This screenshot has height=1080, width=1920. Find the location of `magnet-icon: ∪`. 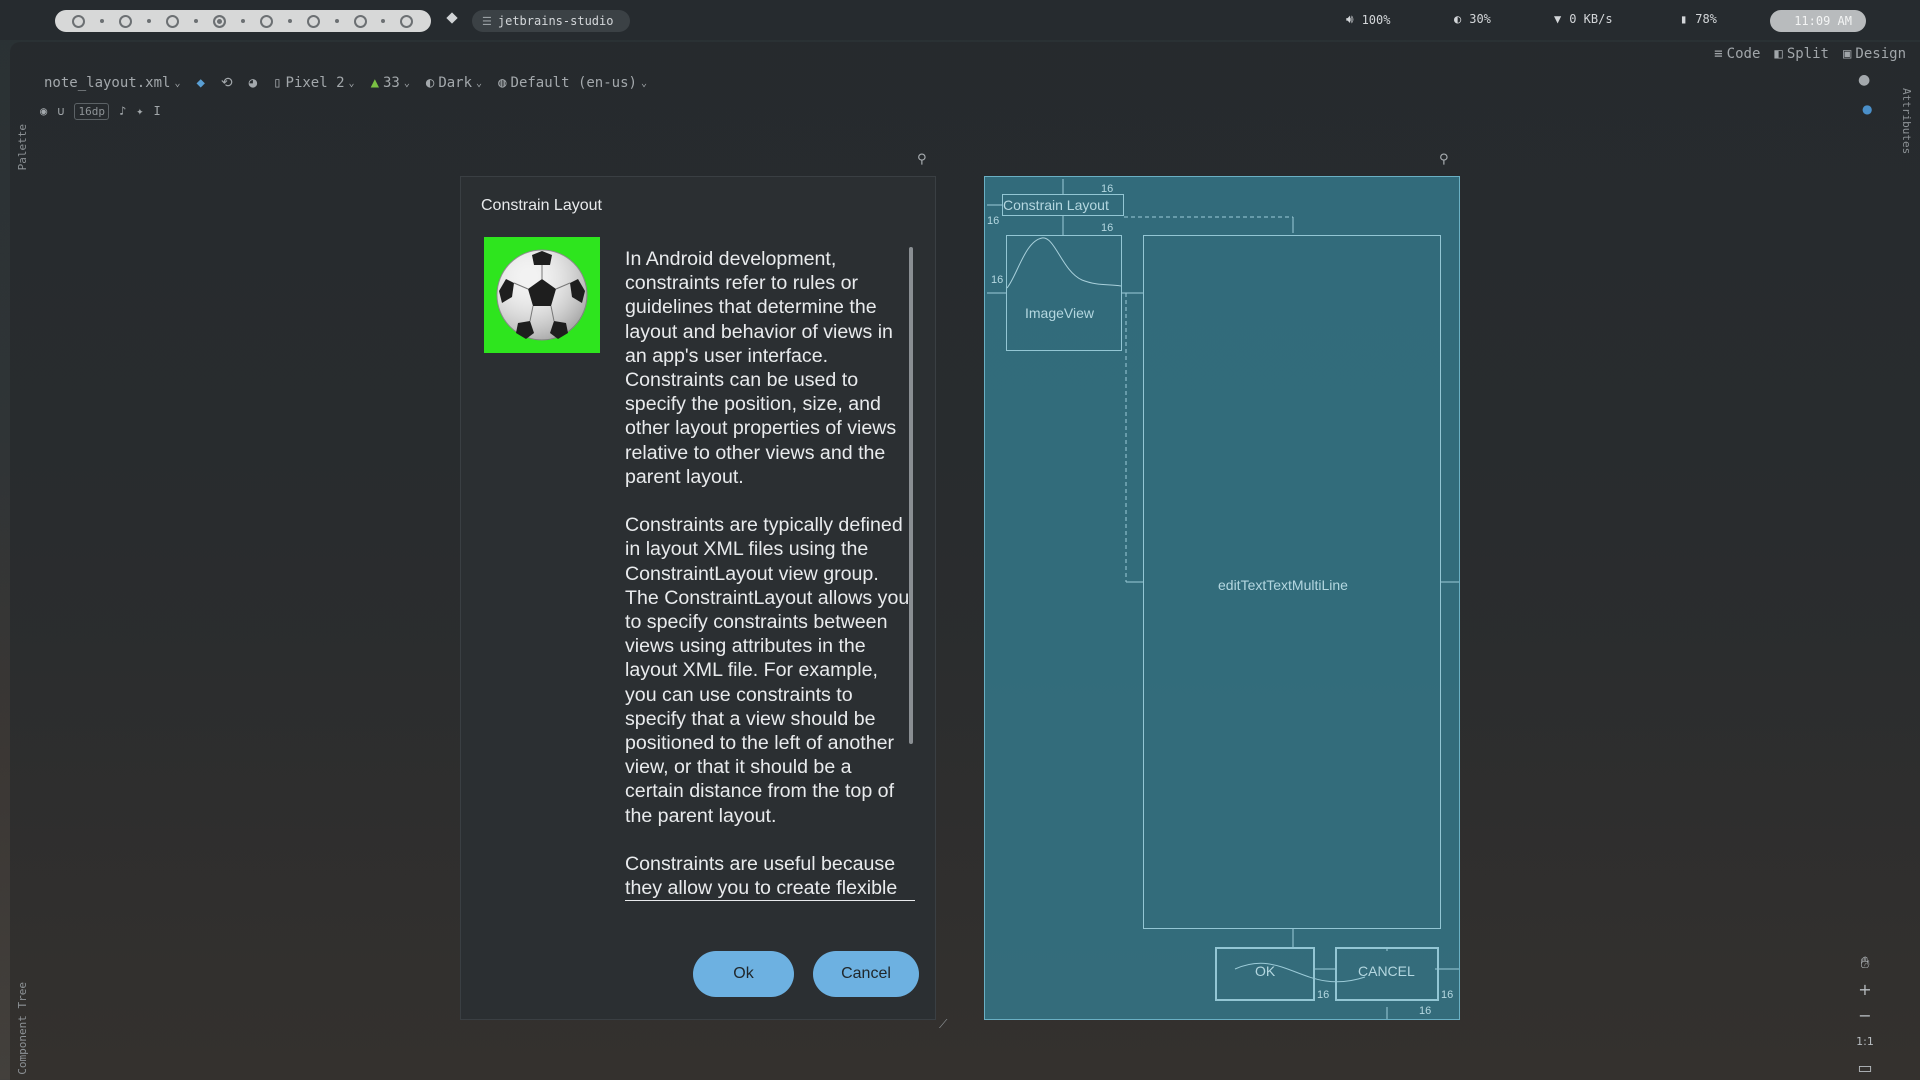

magnet-icon: ∪ is located at coordinates (60, 111).